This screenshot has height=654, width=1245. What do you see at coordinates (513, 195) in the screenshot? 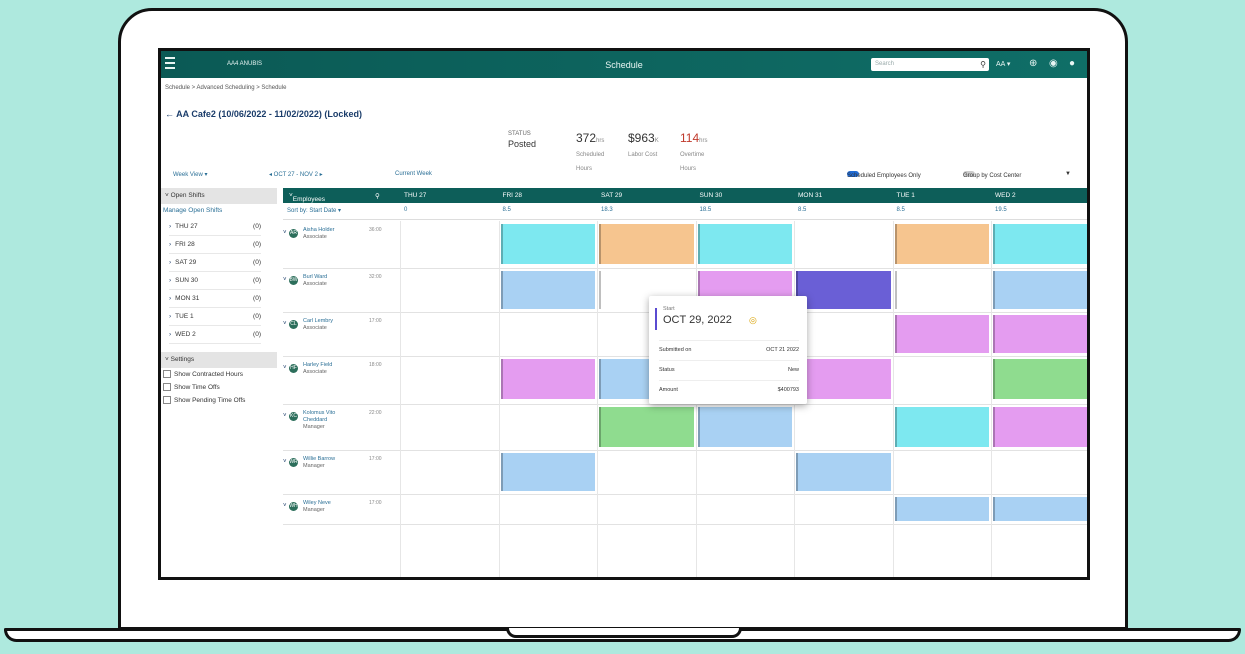
I see `day-header: FRI 28` at bounding box center [513, 195].